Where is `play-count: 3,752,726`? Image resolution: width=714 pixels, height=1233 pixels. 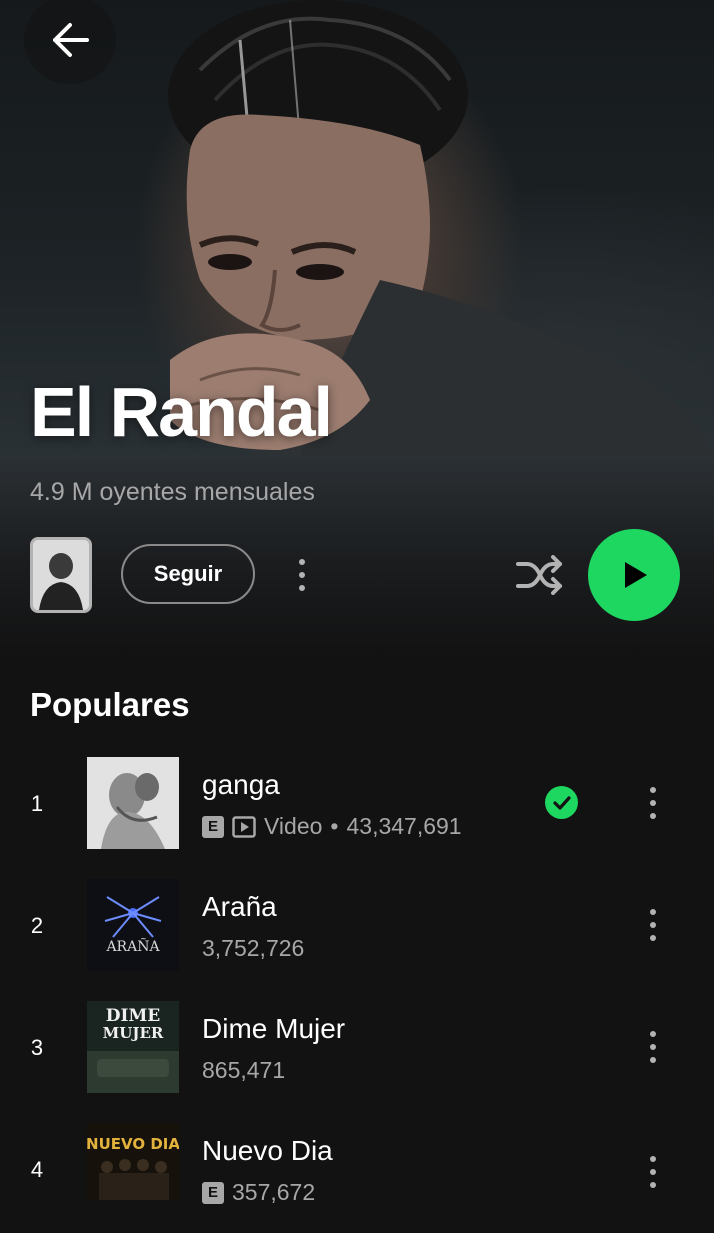 play-count: 3,752,726 is located at coordinates (253, 948).